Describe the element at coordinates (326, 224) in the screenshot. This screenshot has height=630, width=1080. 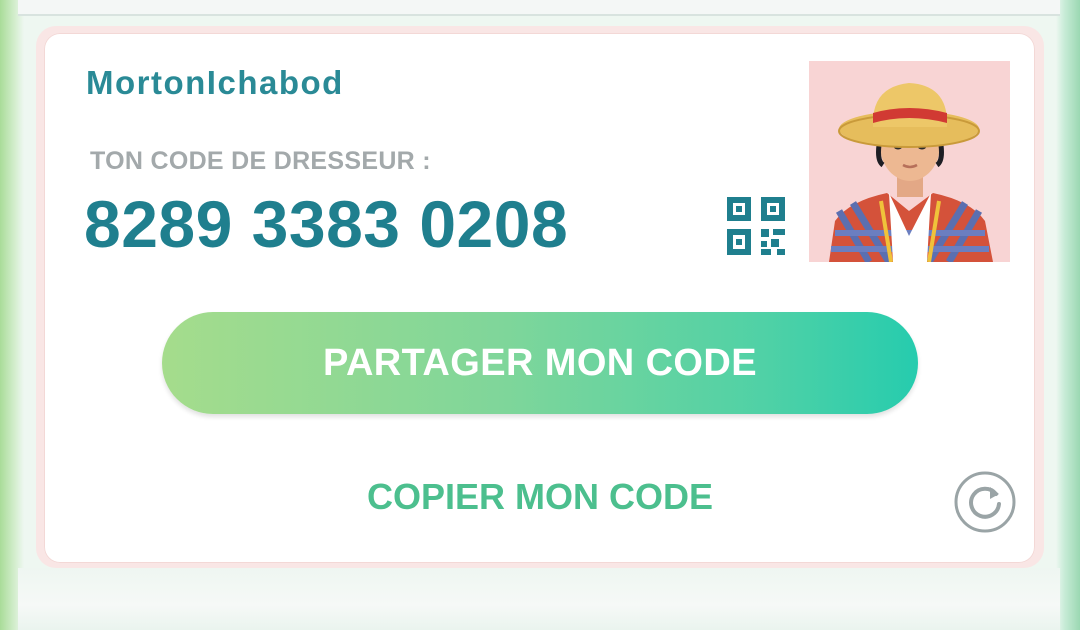
I see `trainer-code-value: 8289 3383 0208` at that location.